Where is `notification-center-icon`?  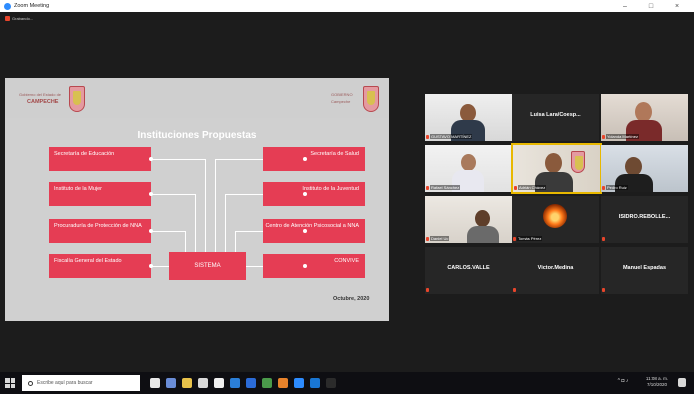
notification-center-icon is located at coordinates (682, 382).